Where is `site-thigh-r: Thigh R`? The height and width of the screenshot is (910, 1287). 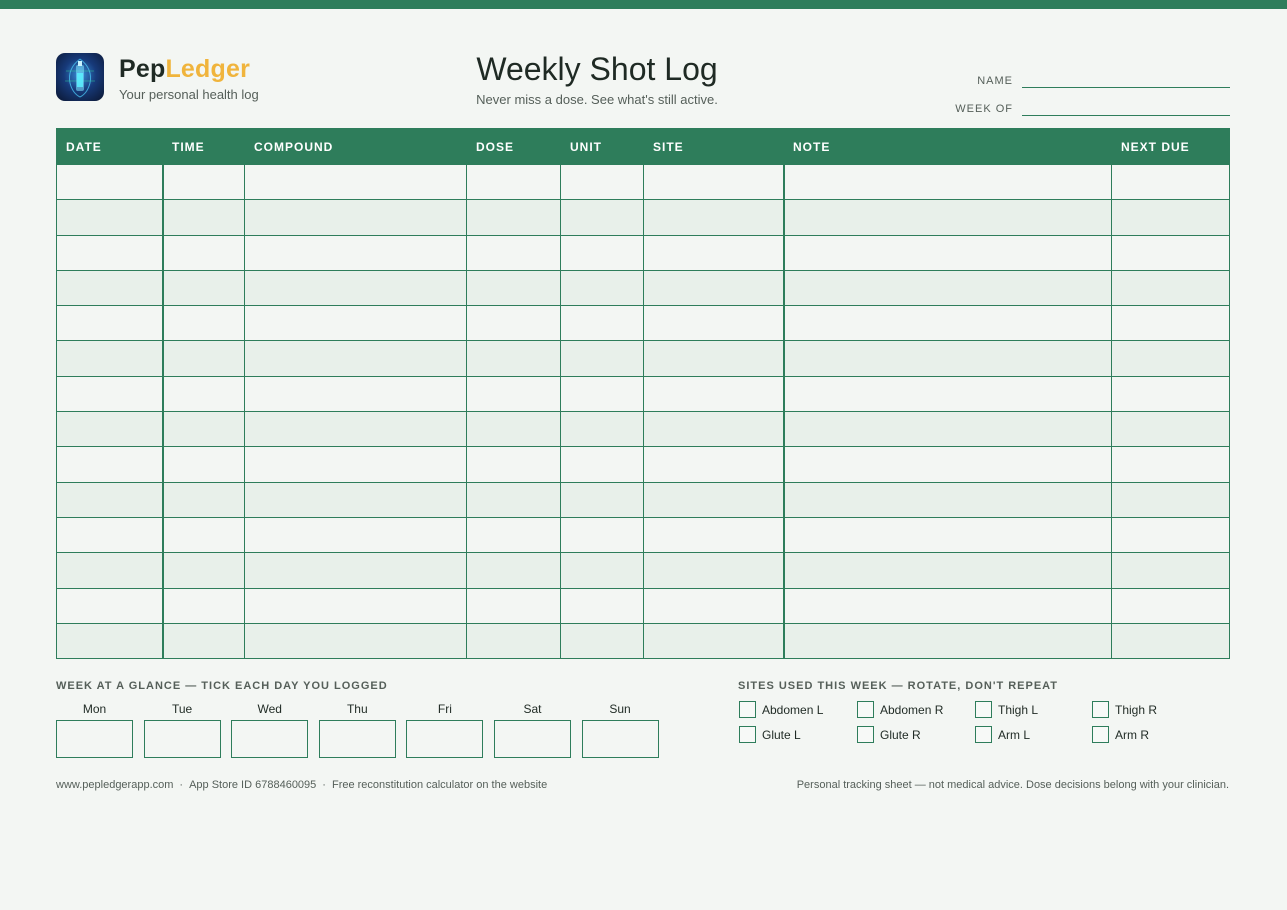 site-thigh-r: Thigh R is located at coordinates (1145, 709).